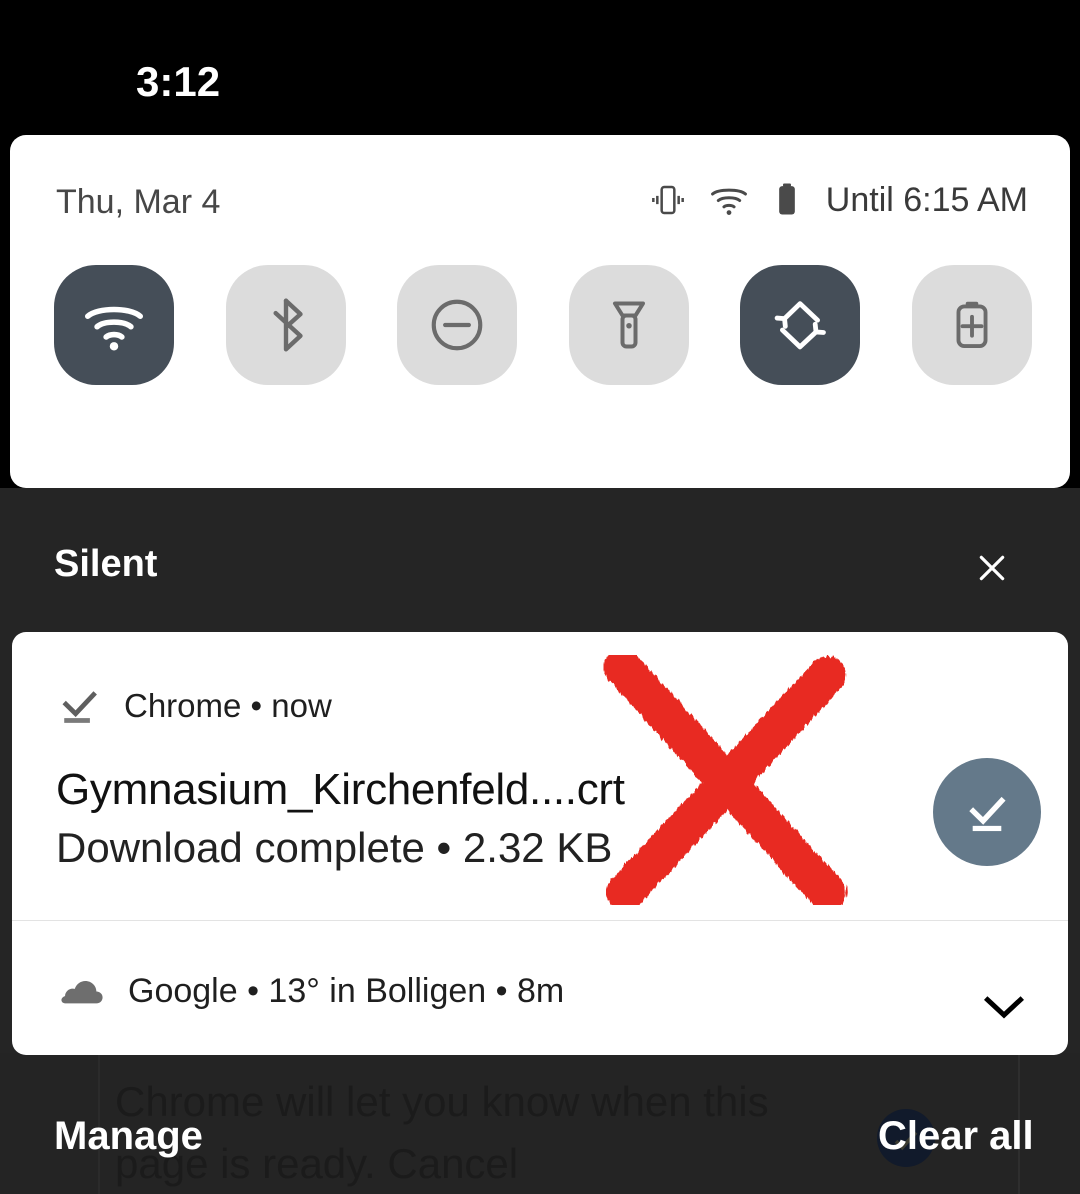 Image resolution: width=1080 pixels, height=1194 pixels. I want to click on chevron-down-icon, so click(1004, 1007).